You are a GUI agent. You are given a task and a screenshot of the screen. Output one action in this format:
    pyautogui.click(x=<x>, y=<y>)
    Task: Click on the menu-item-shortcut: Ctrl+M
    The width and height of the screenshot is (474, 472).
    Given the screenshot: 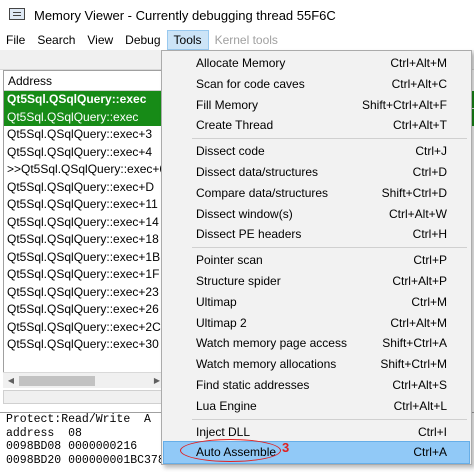 What is the action you would take?
    pyautogui.click(x=429, y=301)
    